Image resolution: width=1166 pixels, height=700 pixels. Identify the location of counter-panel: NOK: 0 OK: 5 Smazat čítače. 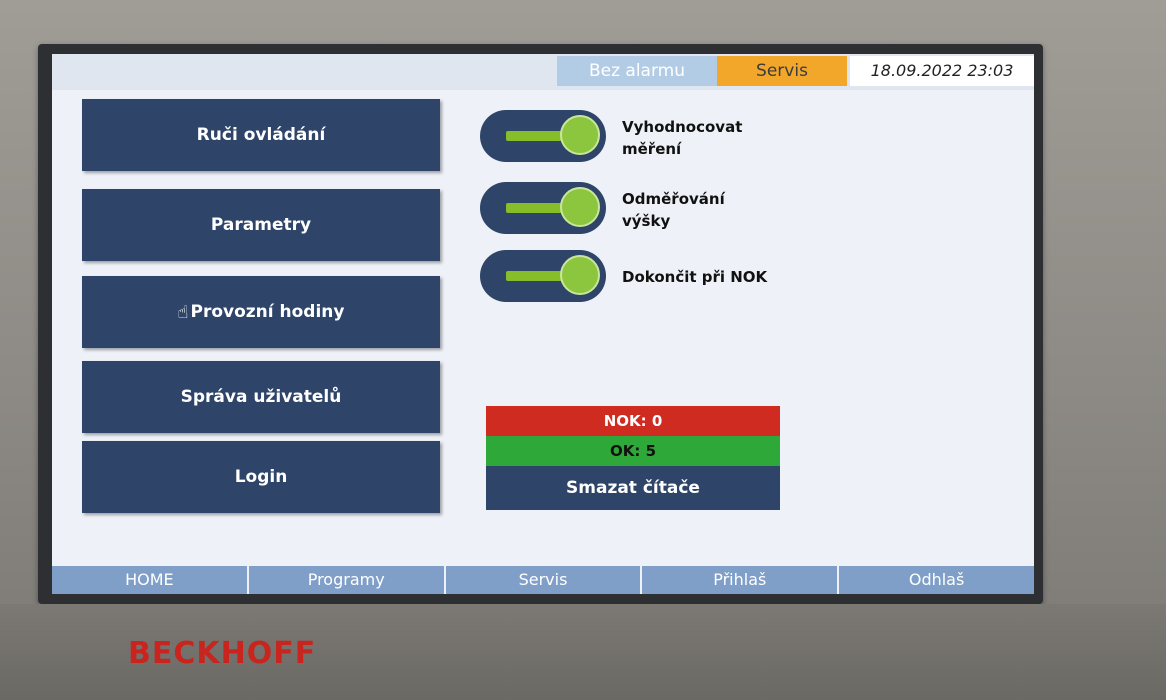
(633, 458).